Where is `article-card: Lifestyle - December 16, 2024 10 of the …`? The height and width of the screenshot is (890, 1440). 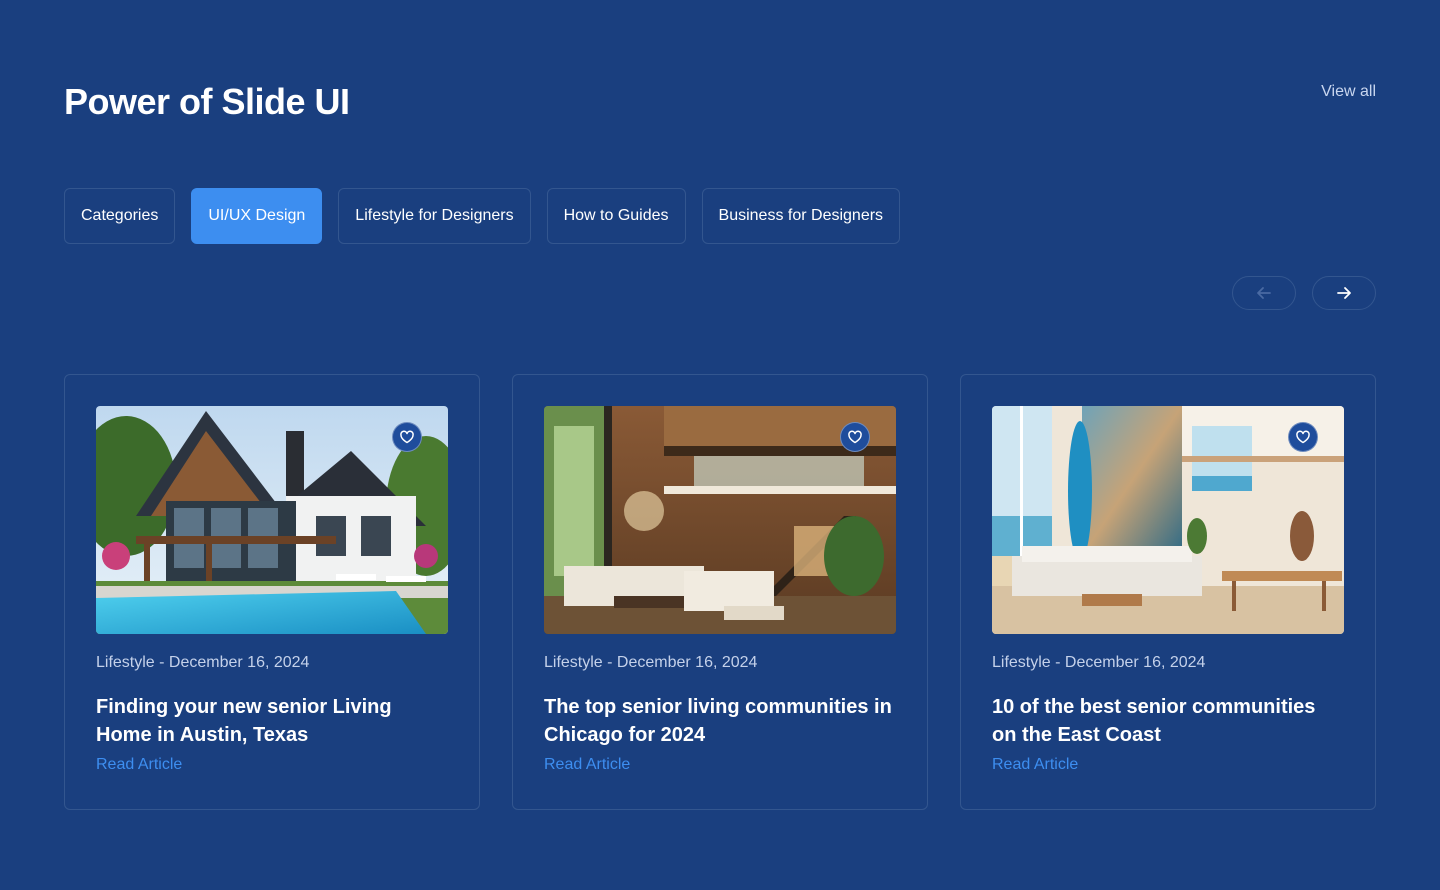
article-card: Lifestyle - December 16, 2024 10 of the … is located at coordinates (1168, 592).